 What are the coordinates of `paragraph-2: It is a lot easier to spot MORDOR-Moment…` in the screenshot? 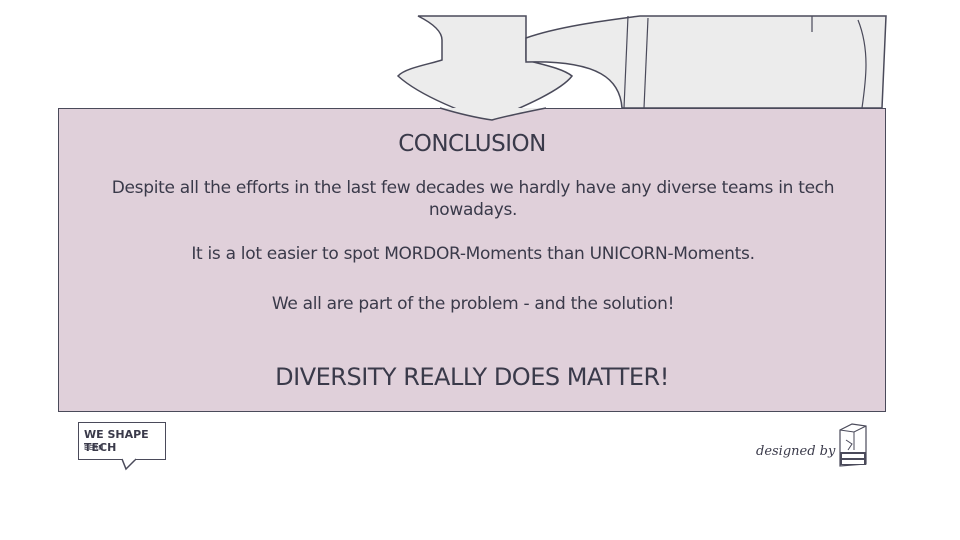 It's located at (473, 254).